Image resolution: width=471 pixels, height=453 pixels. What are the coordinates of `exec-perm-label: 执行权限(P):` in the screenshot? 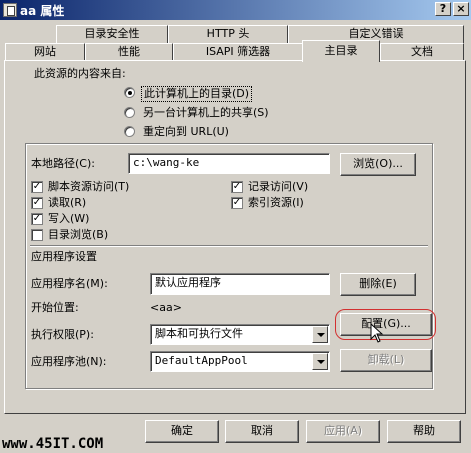 It's located at (62, 334).